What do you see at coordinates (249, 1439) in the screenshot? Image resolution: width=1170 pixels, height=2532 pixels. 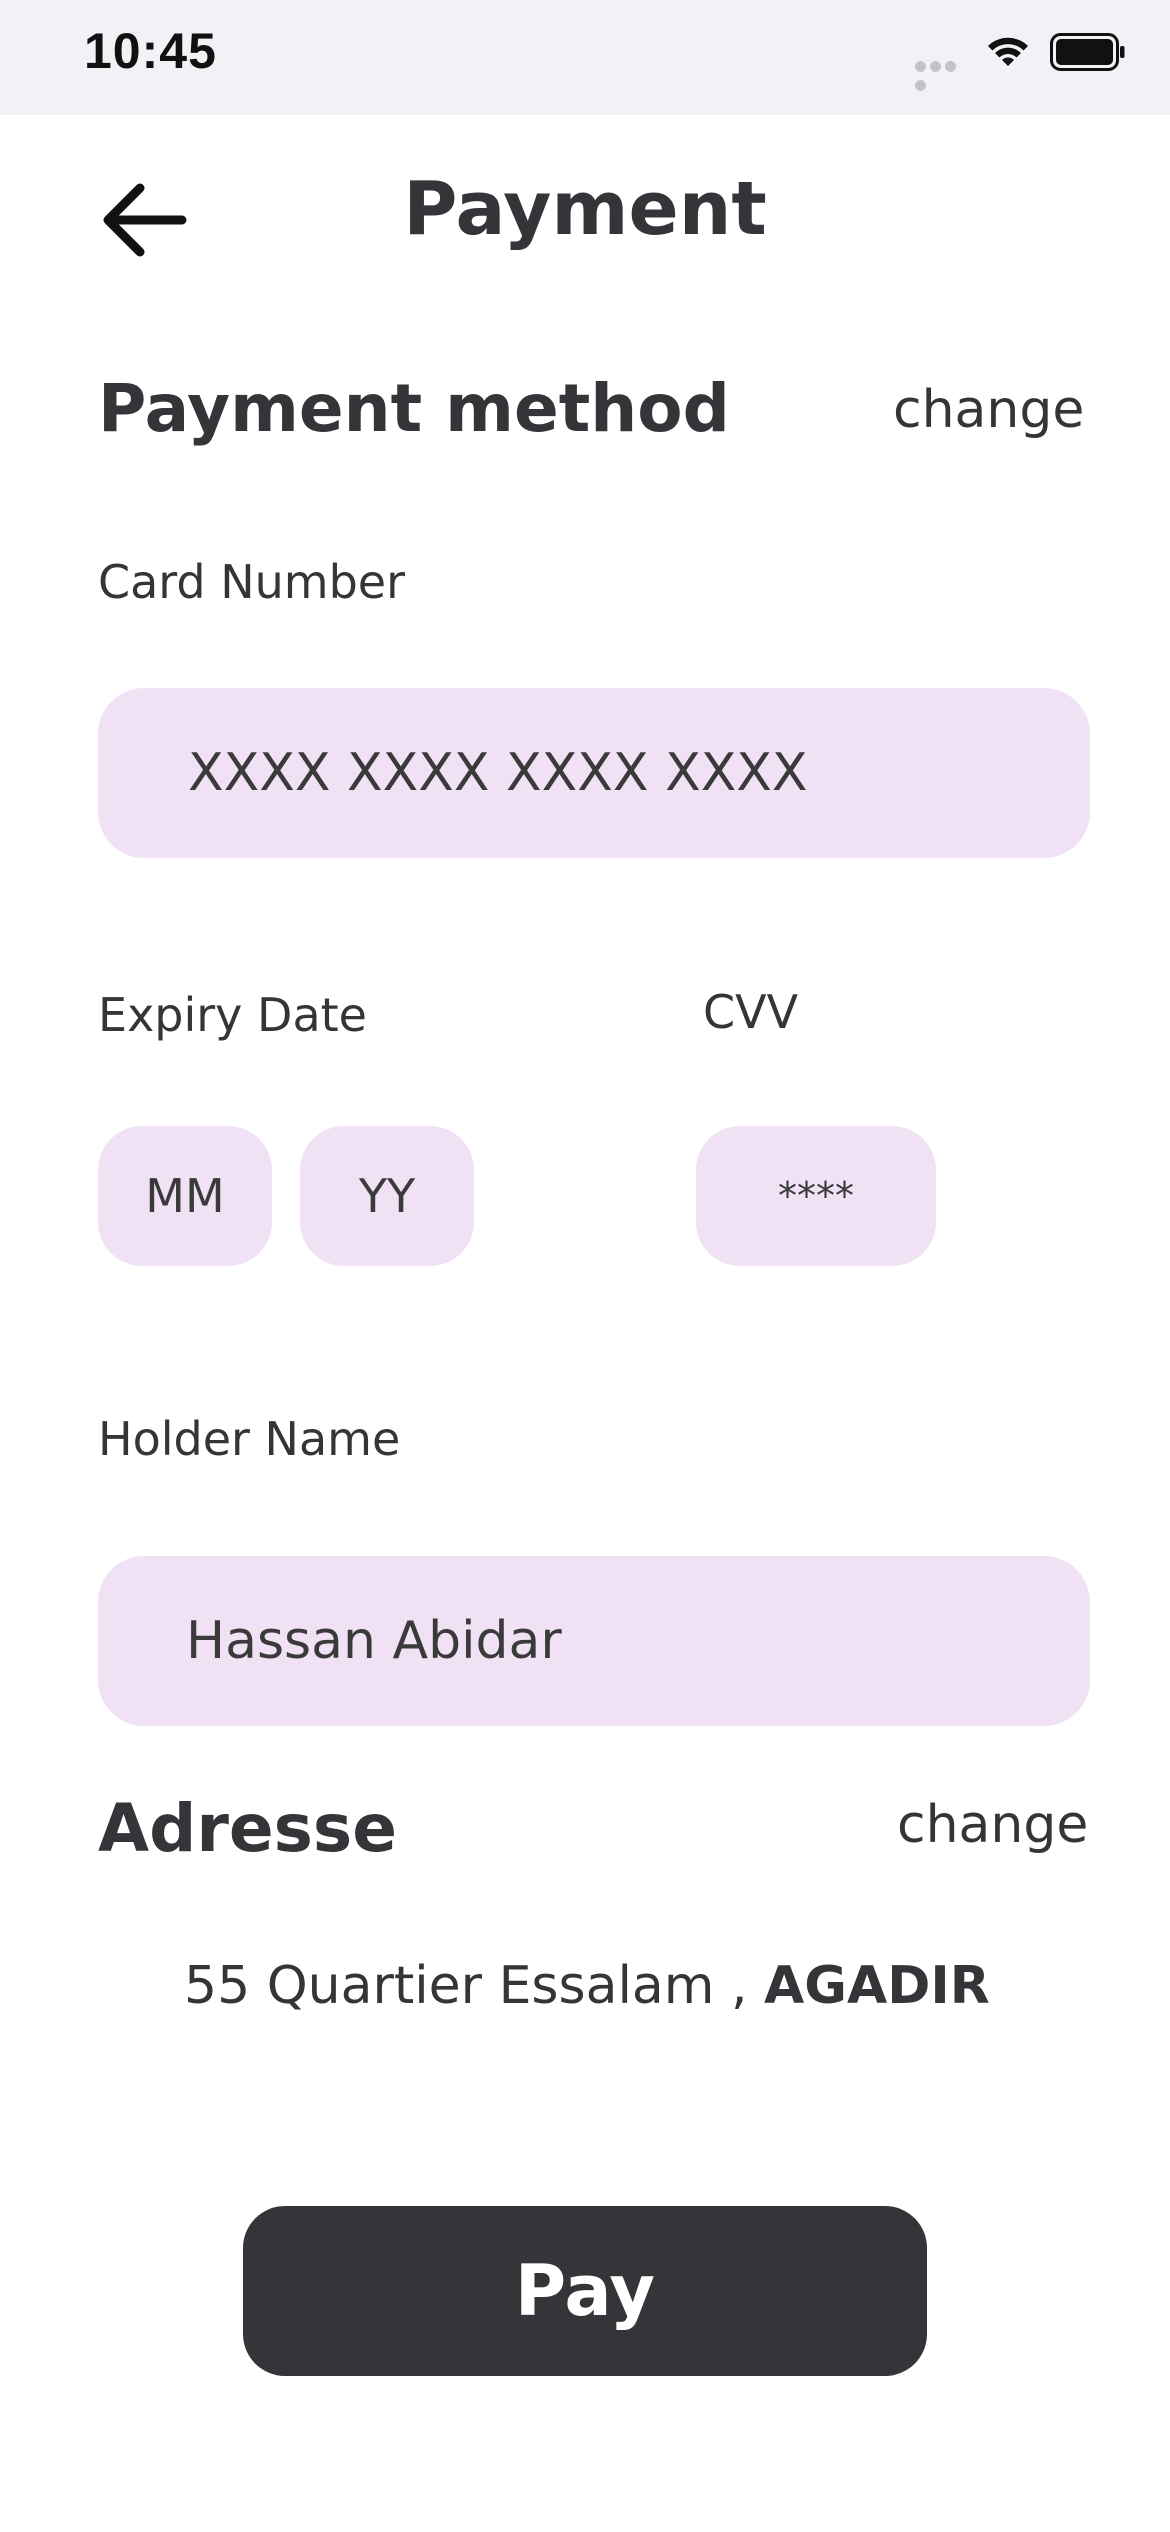 I see `holder-name-label: Holder Name` at bounding box center [249, 1439].